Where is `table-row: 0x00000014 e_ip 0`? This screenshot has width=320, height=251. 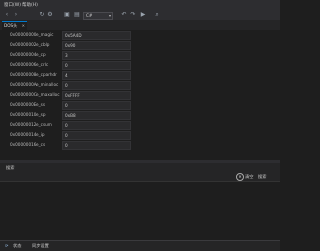
table-row: 0x00000014 e_ip 0 is located at coordinates (140, 135).